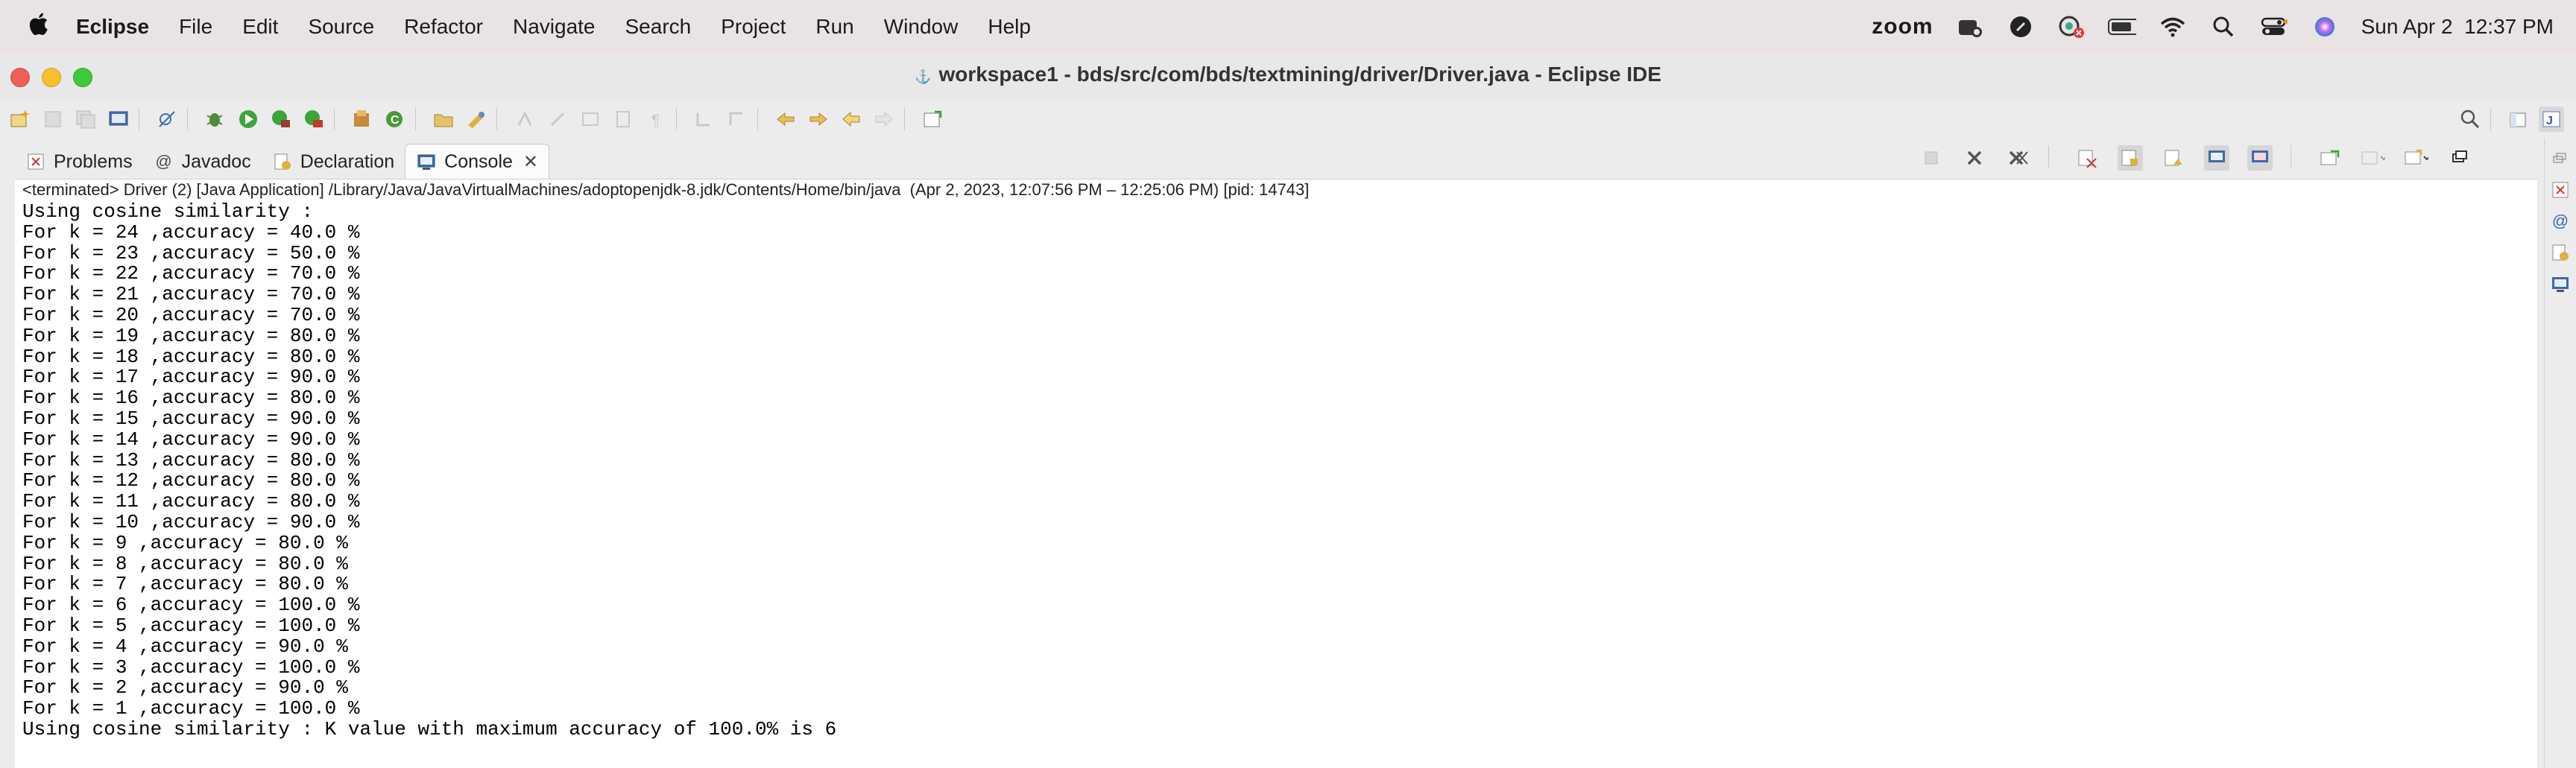 The height and width of the screenshot is (768, 2576). Describe the element at coordinates (2551, 120) in the screenshot. I see `java-perspective-icon: J` at that location.